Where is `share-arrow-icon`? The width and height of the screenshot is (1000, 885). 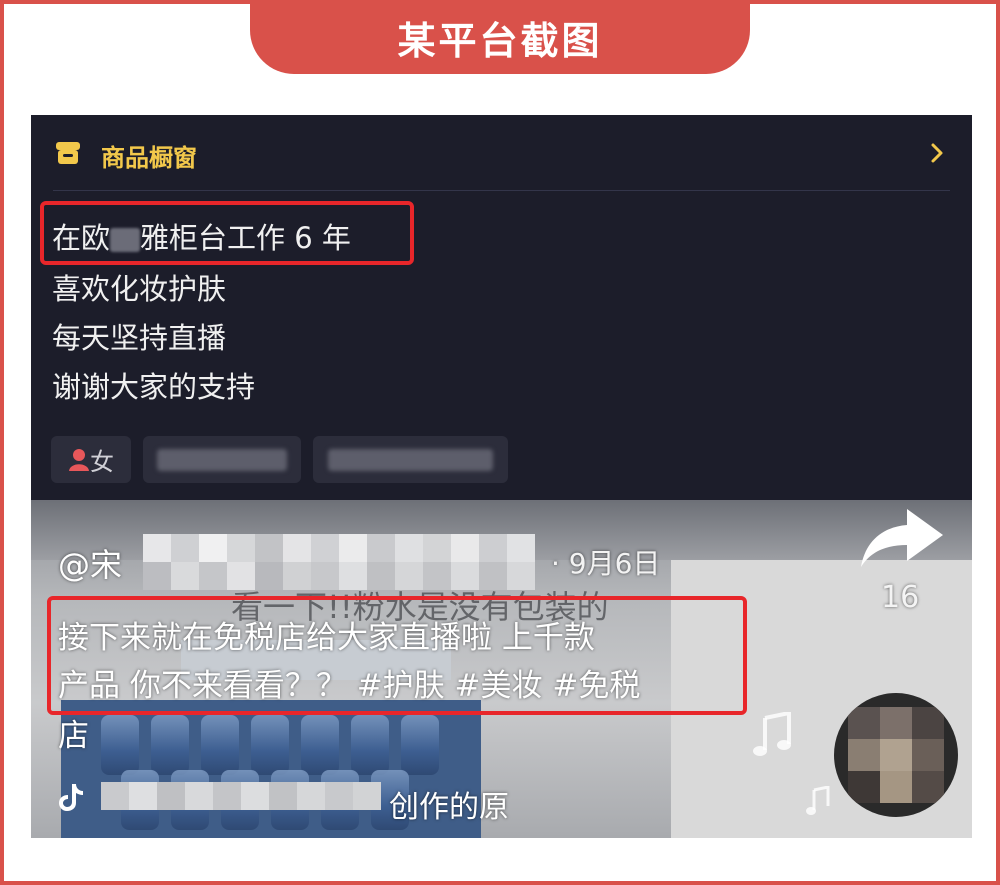
share-arrow-icon is located at coordinates (902, 540).